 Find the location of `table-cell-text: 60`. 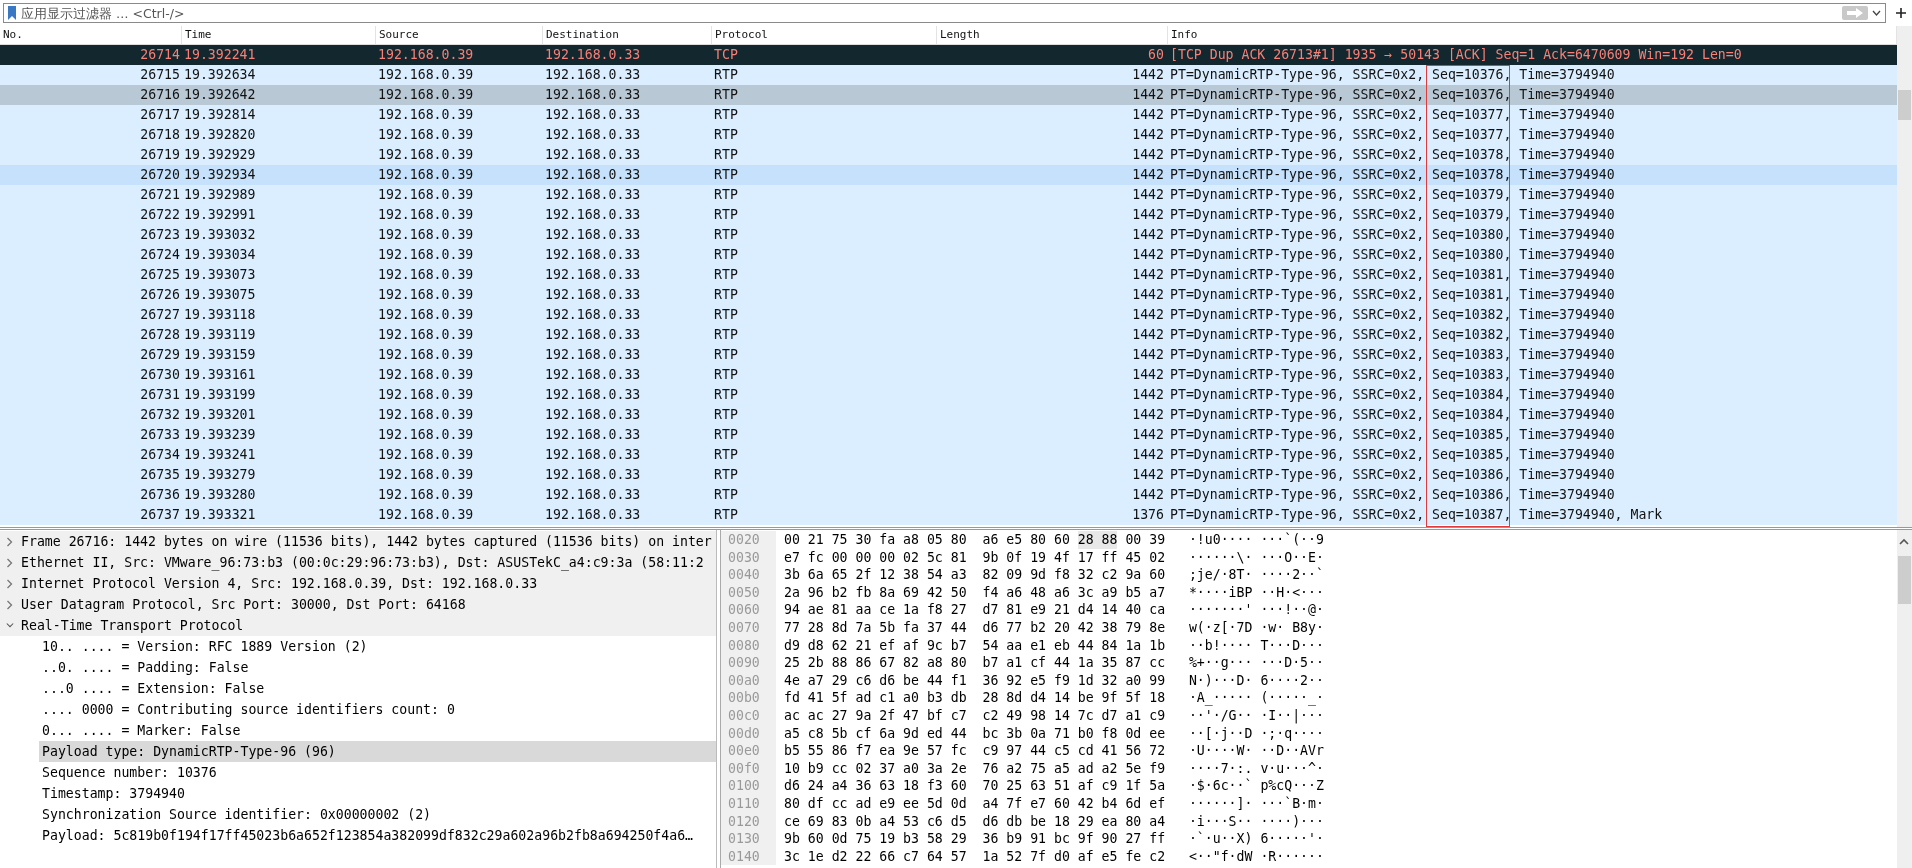

table-cell-text: 60 is located at coordinates (1156, 55).